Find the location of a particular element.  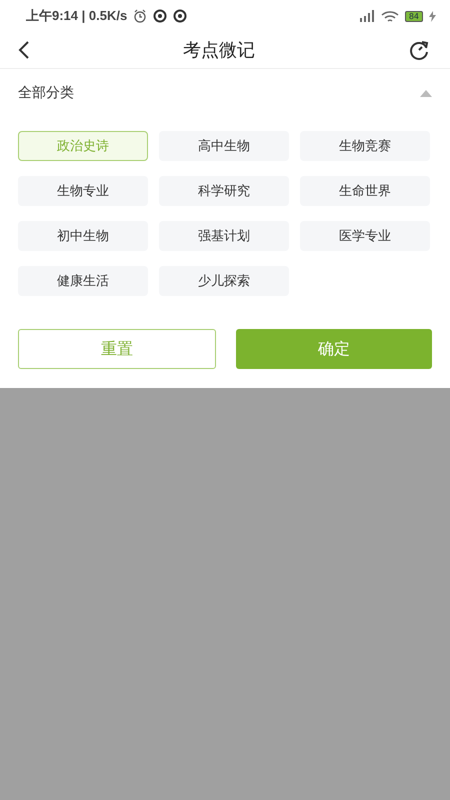

category-chip: 高中生物 is located at coordinates (224, 146).